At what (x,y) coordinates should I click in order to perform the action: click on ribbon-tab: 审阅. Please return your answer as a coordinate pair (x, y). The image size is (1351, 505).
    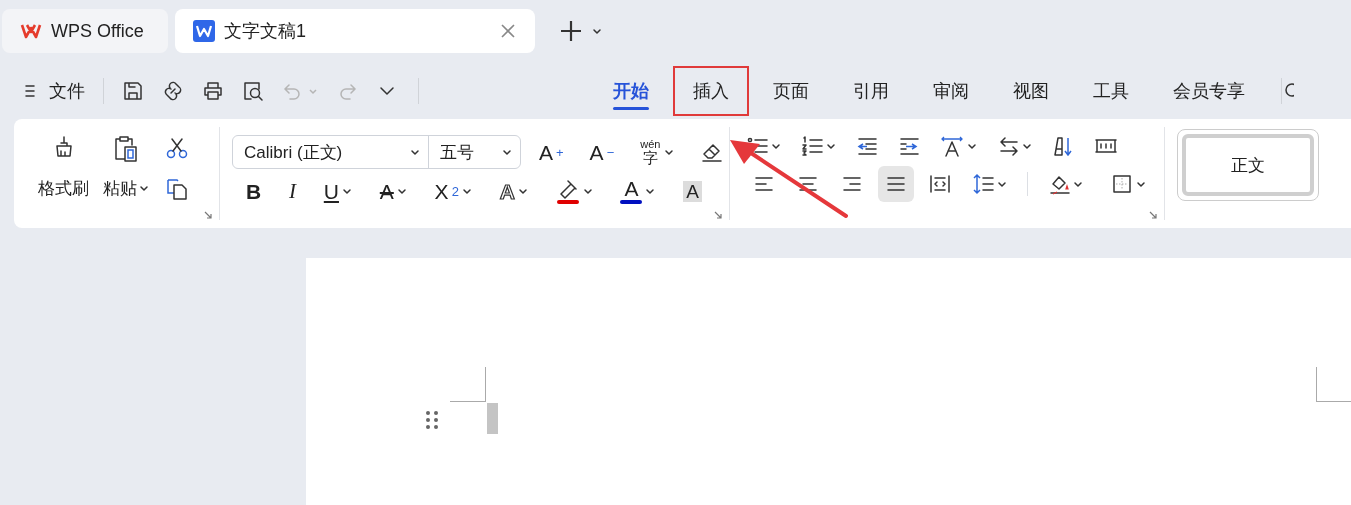
    Looking at the image, I should click on (951, 91).